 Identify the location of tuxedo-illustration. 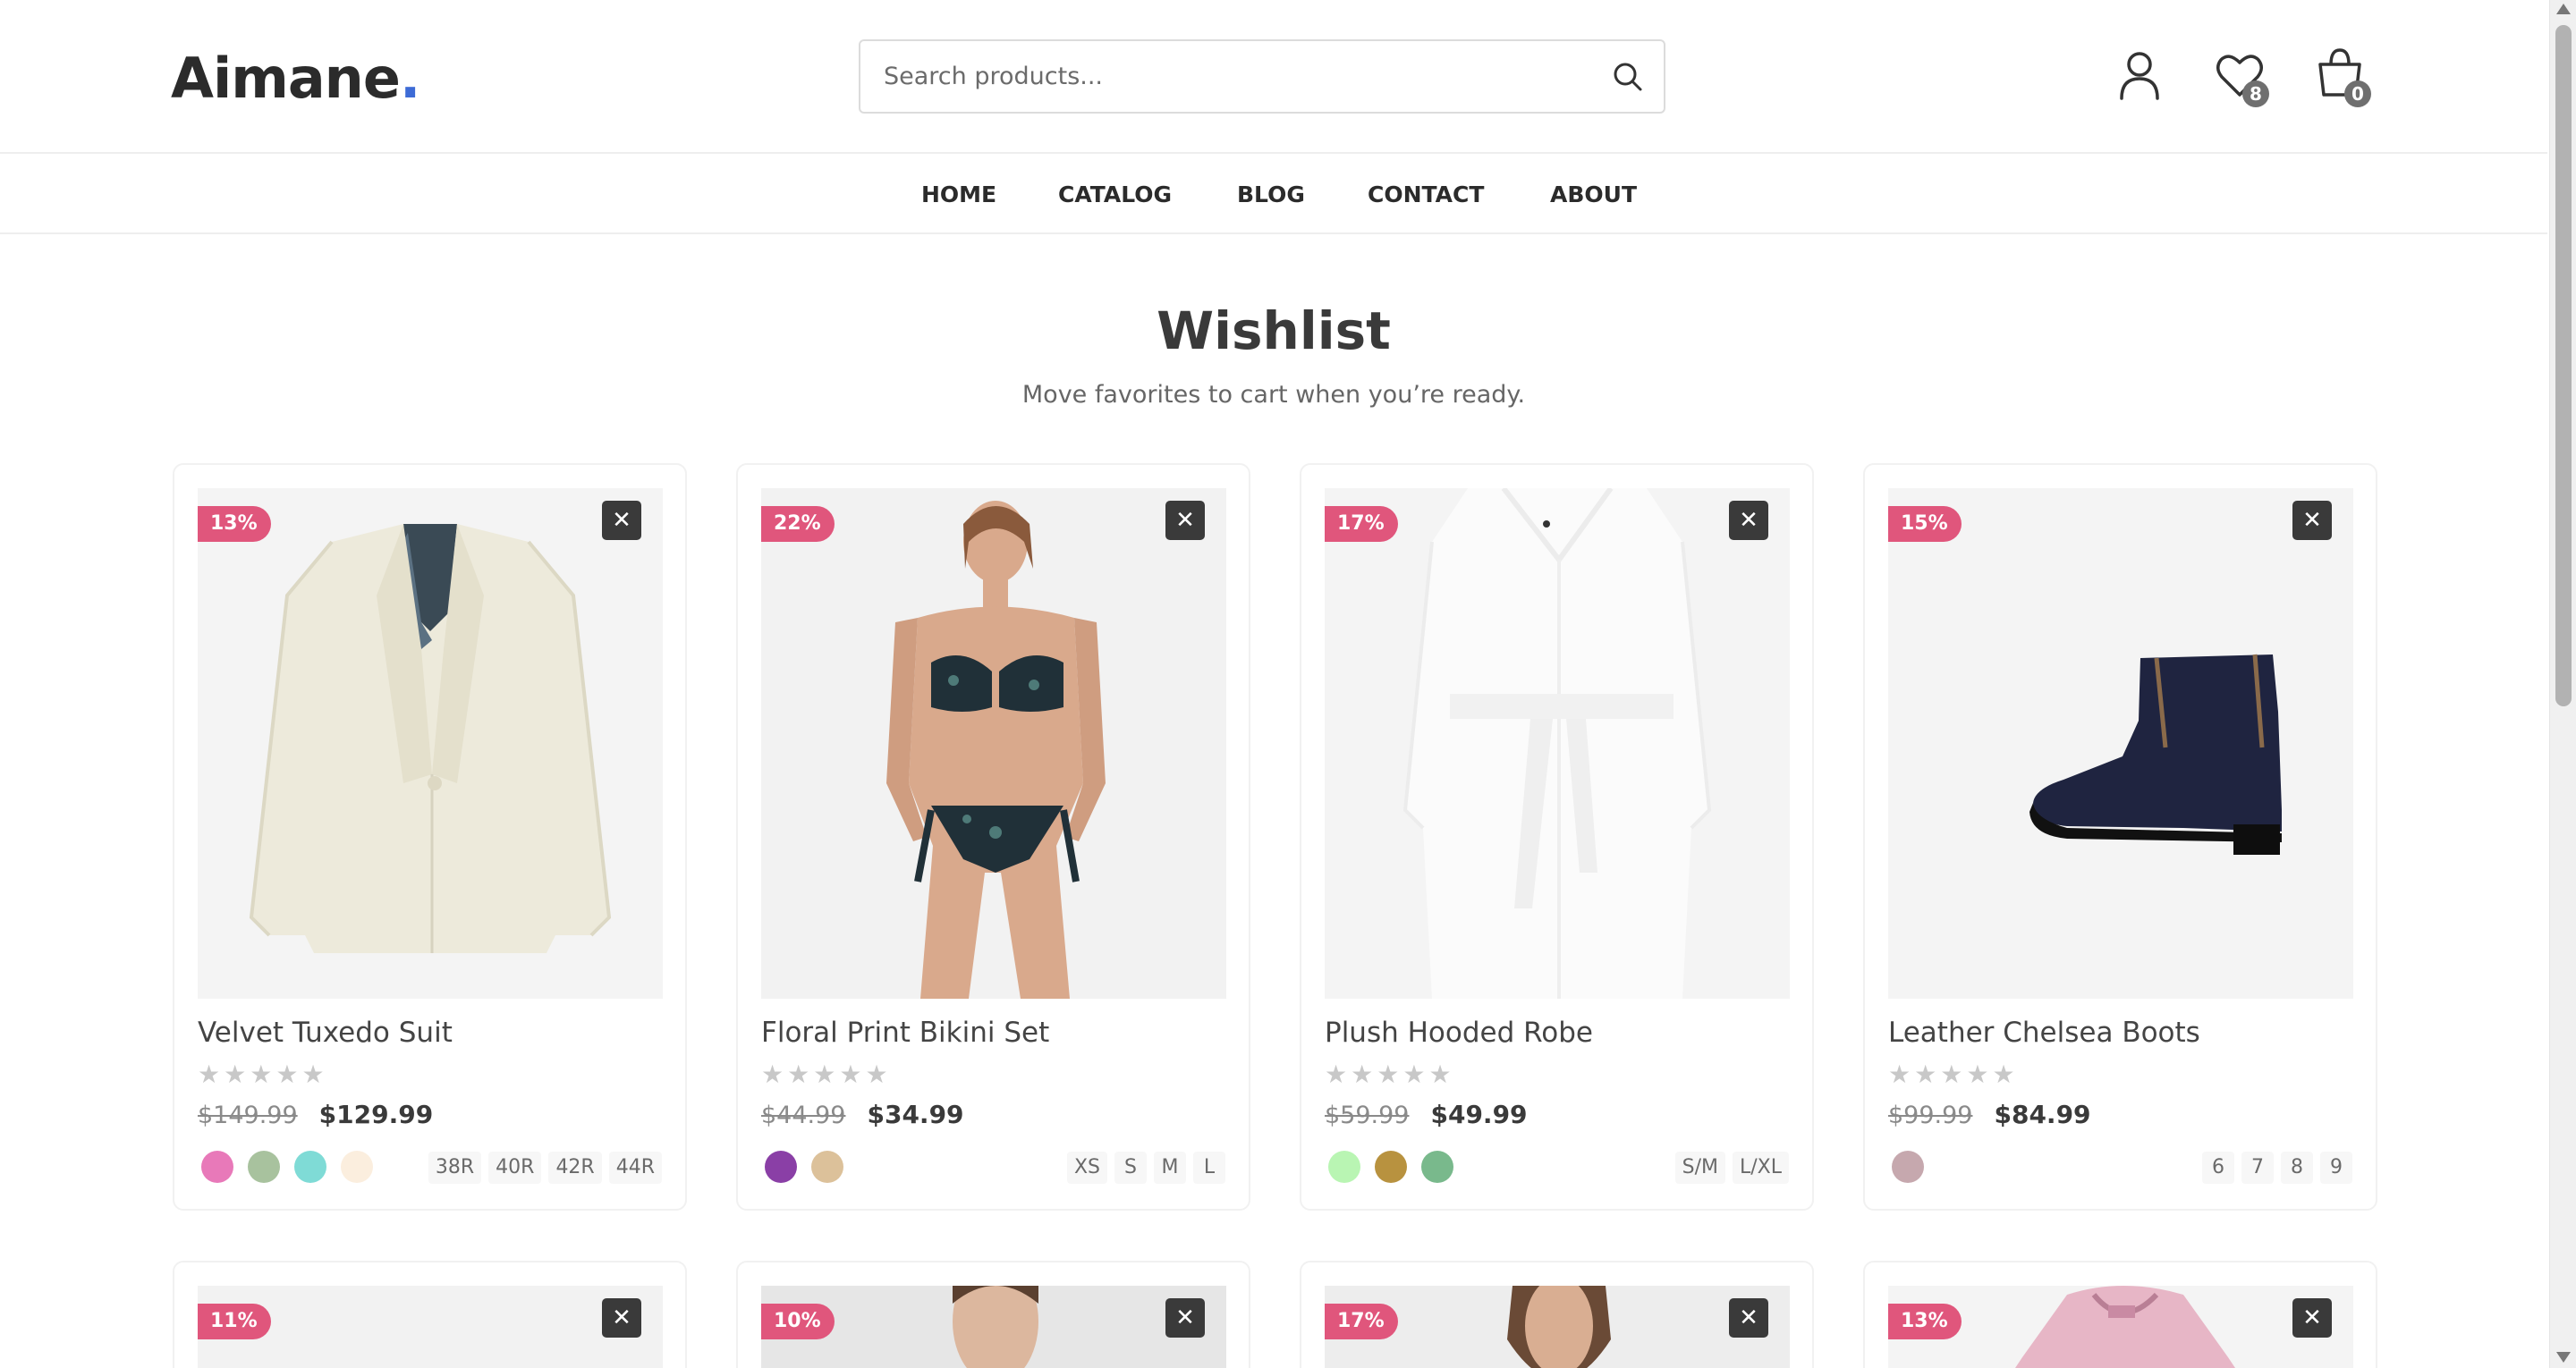
(430, 743).